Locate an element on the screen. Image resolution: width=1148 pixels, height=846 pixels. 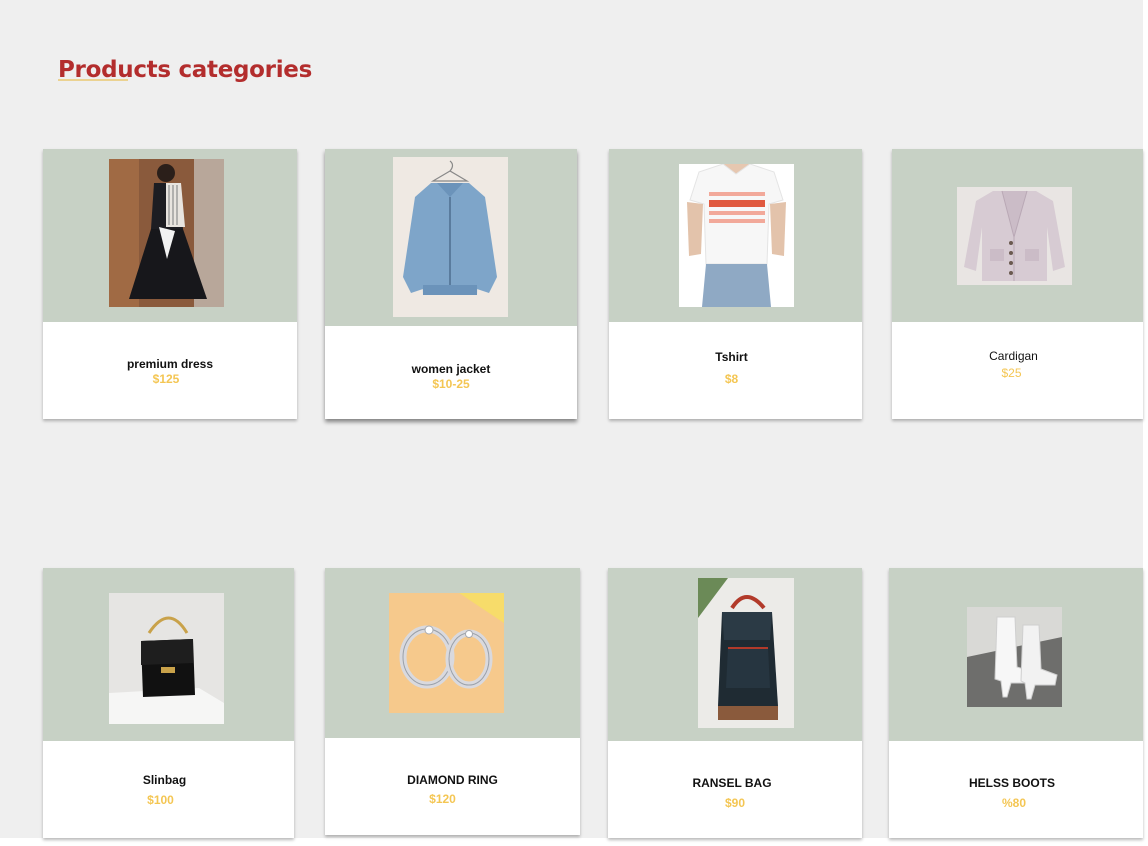
product-card-cardigan: Cardigan $25 is located at coordinates (1017, 284).